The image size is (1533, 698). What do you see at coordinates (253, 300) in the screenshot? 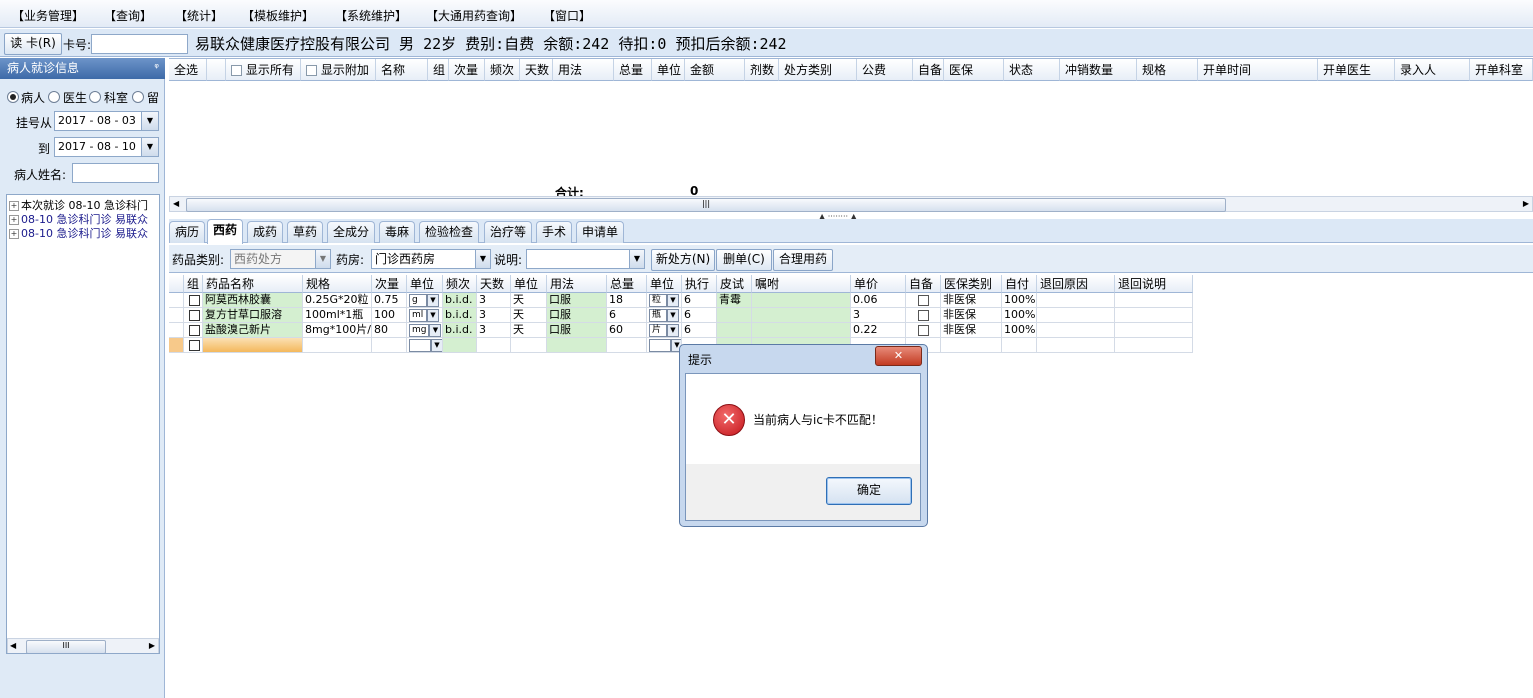
I see `cell-name: 阿莫西林胶囊` at bounding box center [253, 300].